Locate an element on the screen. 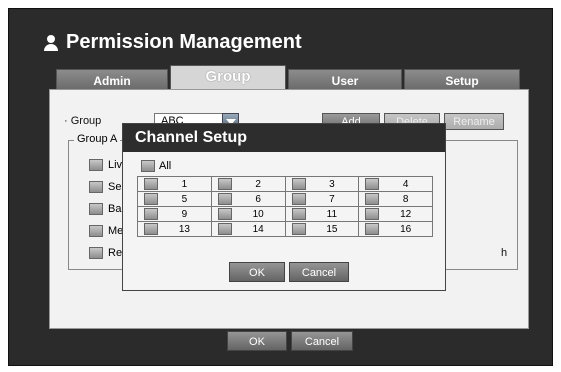 The image size is (561, 372). channel-number: 6 is located at coordinates (258, 199).